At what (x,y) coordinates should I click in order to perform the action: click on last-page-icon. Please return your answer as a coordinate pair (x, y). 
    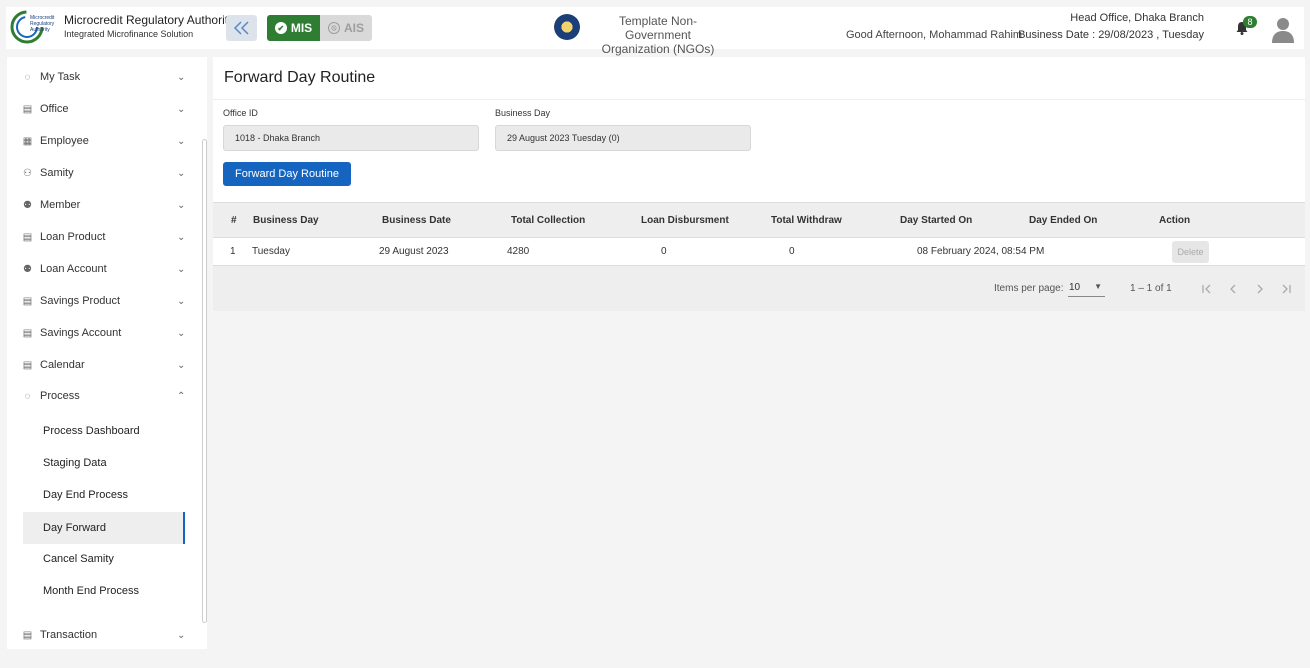
    Looking at the image, I should click on (1286, 289).